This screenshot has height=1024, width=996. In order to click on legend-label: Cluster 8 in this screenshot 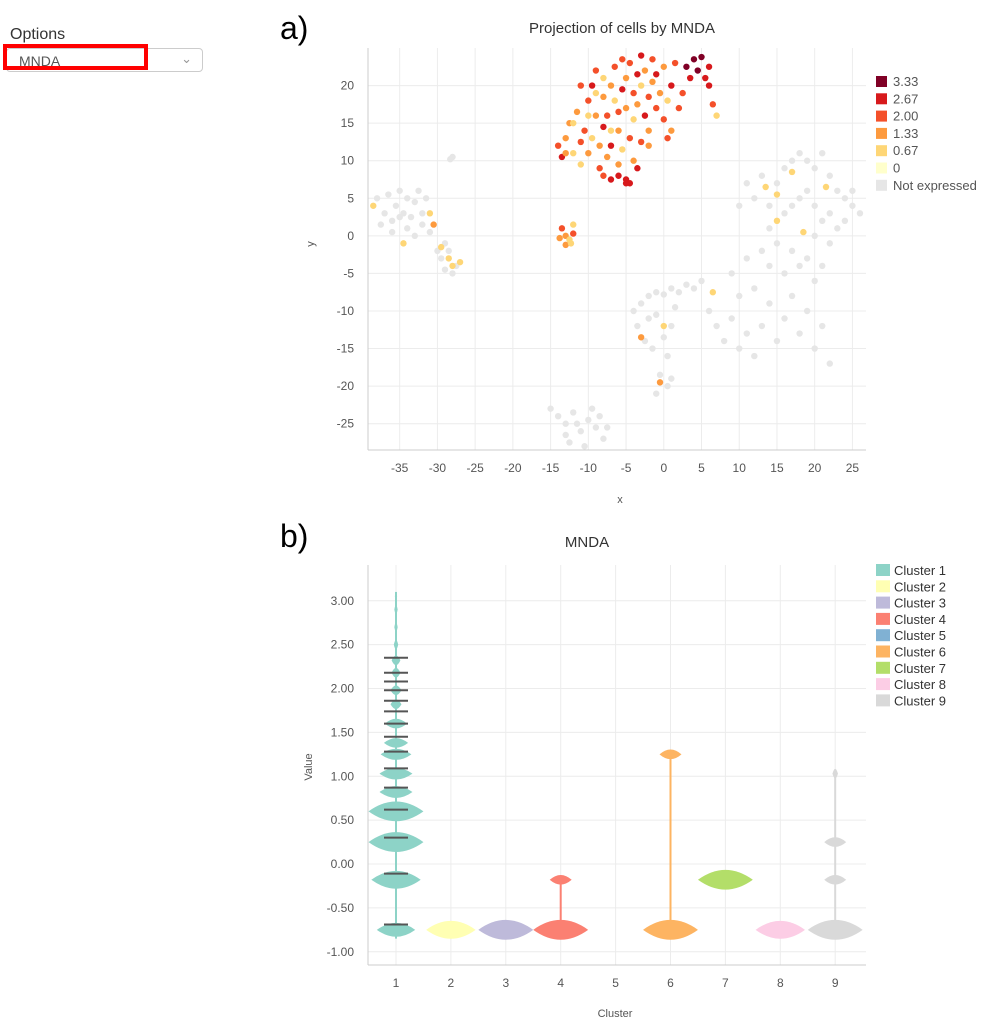, I will do `click(920, 684)`.